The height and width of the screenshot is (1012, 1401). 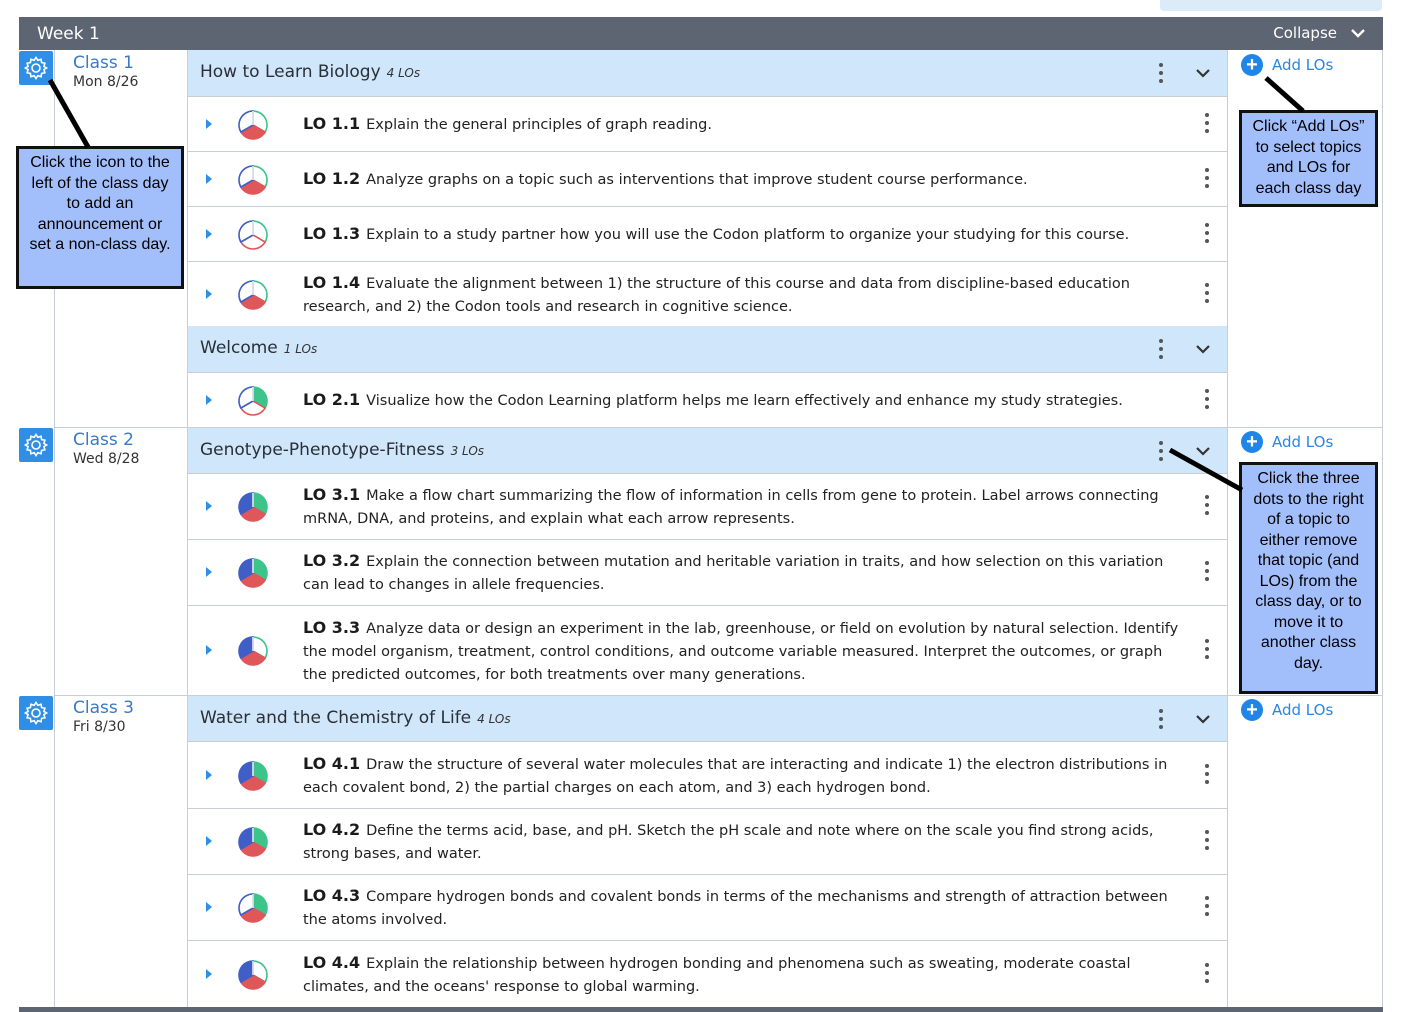 What do you see at coordinates (103, 63) in the screenshot?
I see `class-name: Class 1` at bounding box center [103, 63].